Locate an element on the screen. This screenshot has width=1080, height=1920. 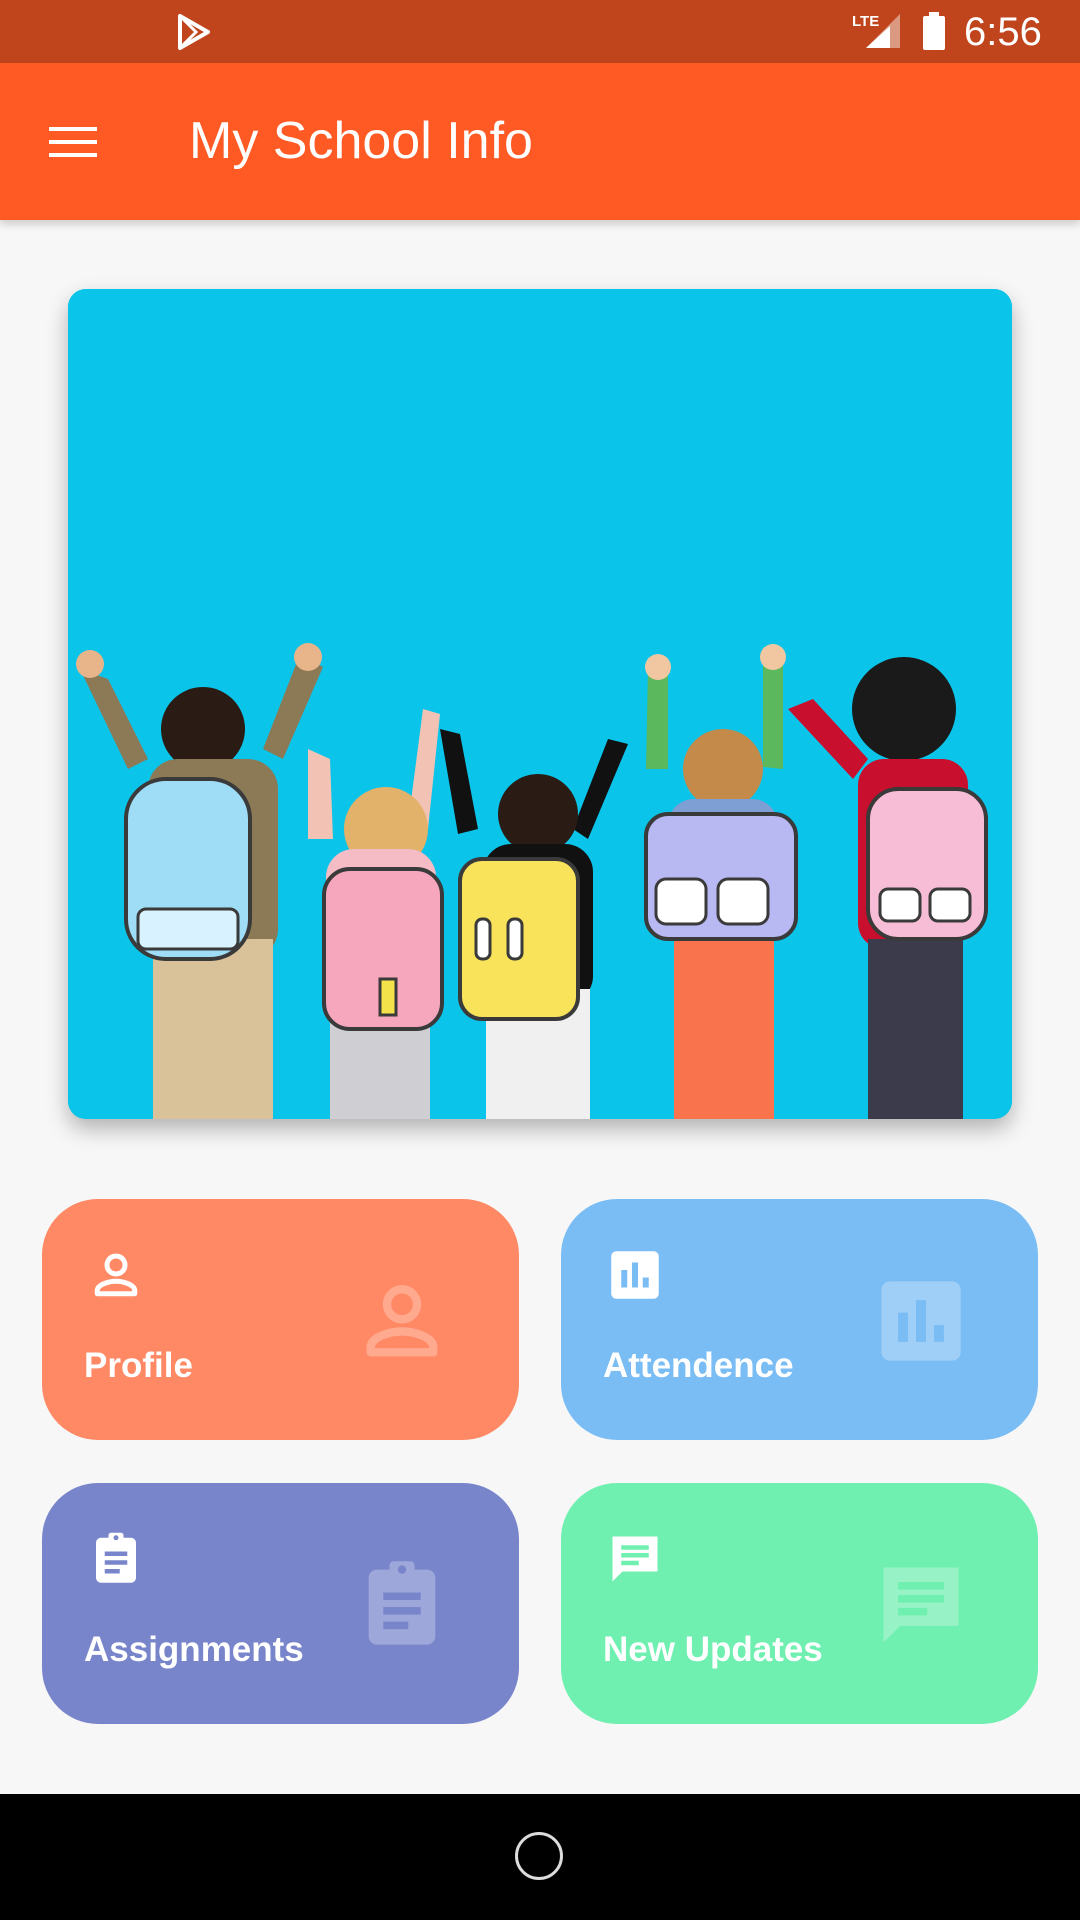
assignments-tile-label: Assignments is located at coordinates (194, 1649).